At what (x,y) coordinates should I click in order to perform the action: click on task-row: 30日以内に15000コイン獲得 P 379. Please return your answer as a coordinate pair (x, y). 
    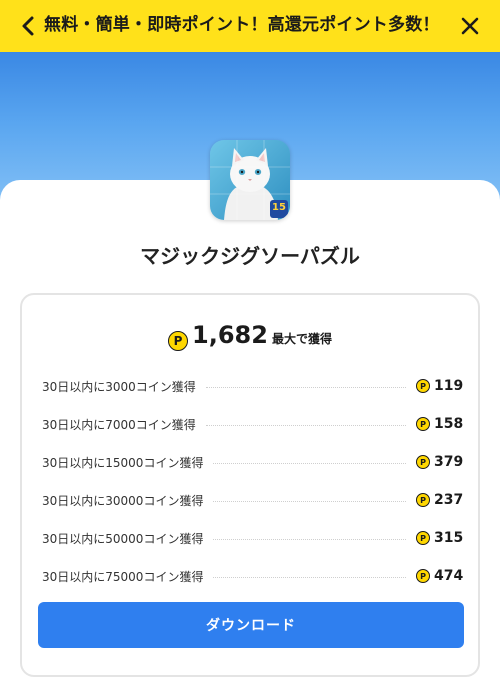
    Looking at the image, I should click on (253, 462).